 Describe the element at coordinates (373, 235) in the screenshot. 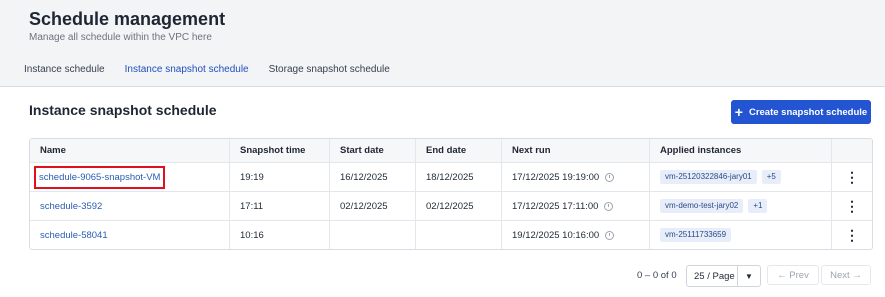

I see `start-date` at that location.